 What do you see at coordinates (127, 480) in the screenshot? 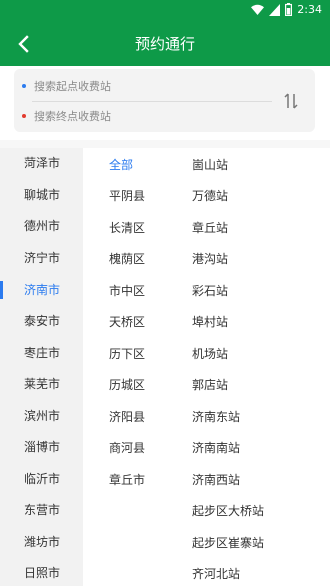
I see `district-item: 章丘市` at bounding box center [127, 480].